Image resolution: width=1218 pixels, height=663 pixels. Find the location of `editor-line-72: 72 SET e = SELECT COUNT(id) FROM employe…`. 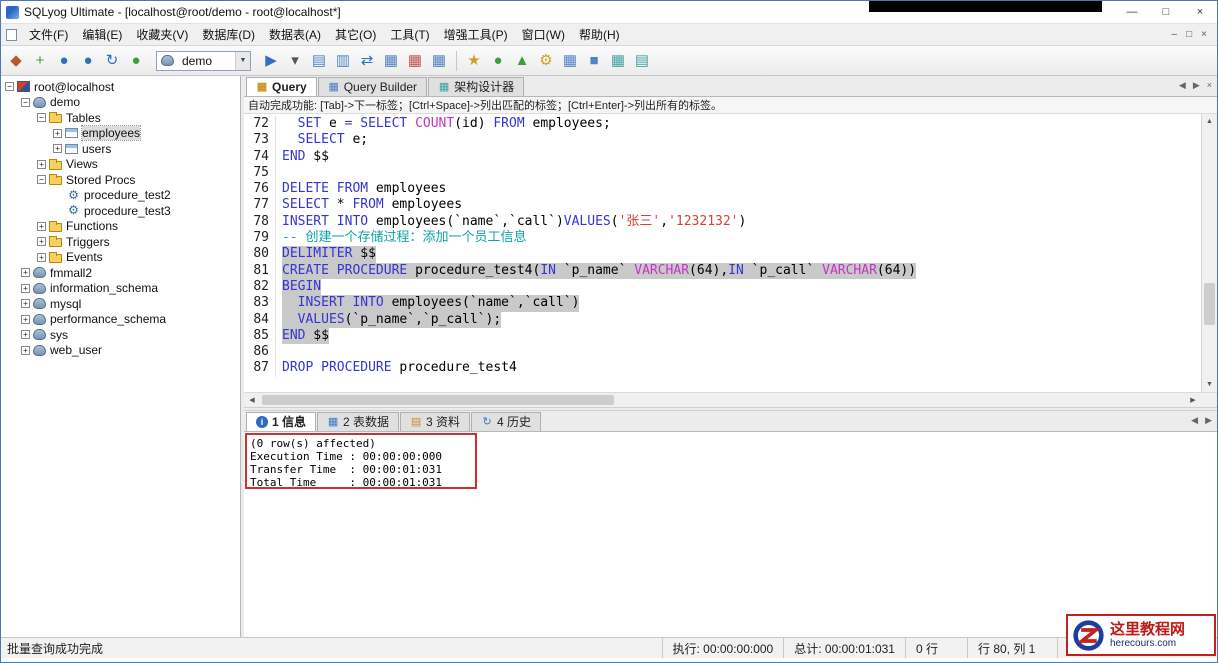

editor-line-72: 72 SET e = SELECT COUNT(id) FROM employe… is located at coordinates (722, 124).